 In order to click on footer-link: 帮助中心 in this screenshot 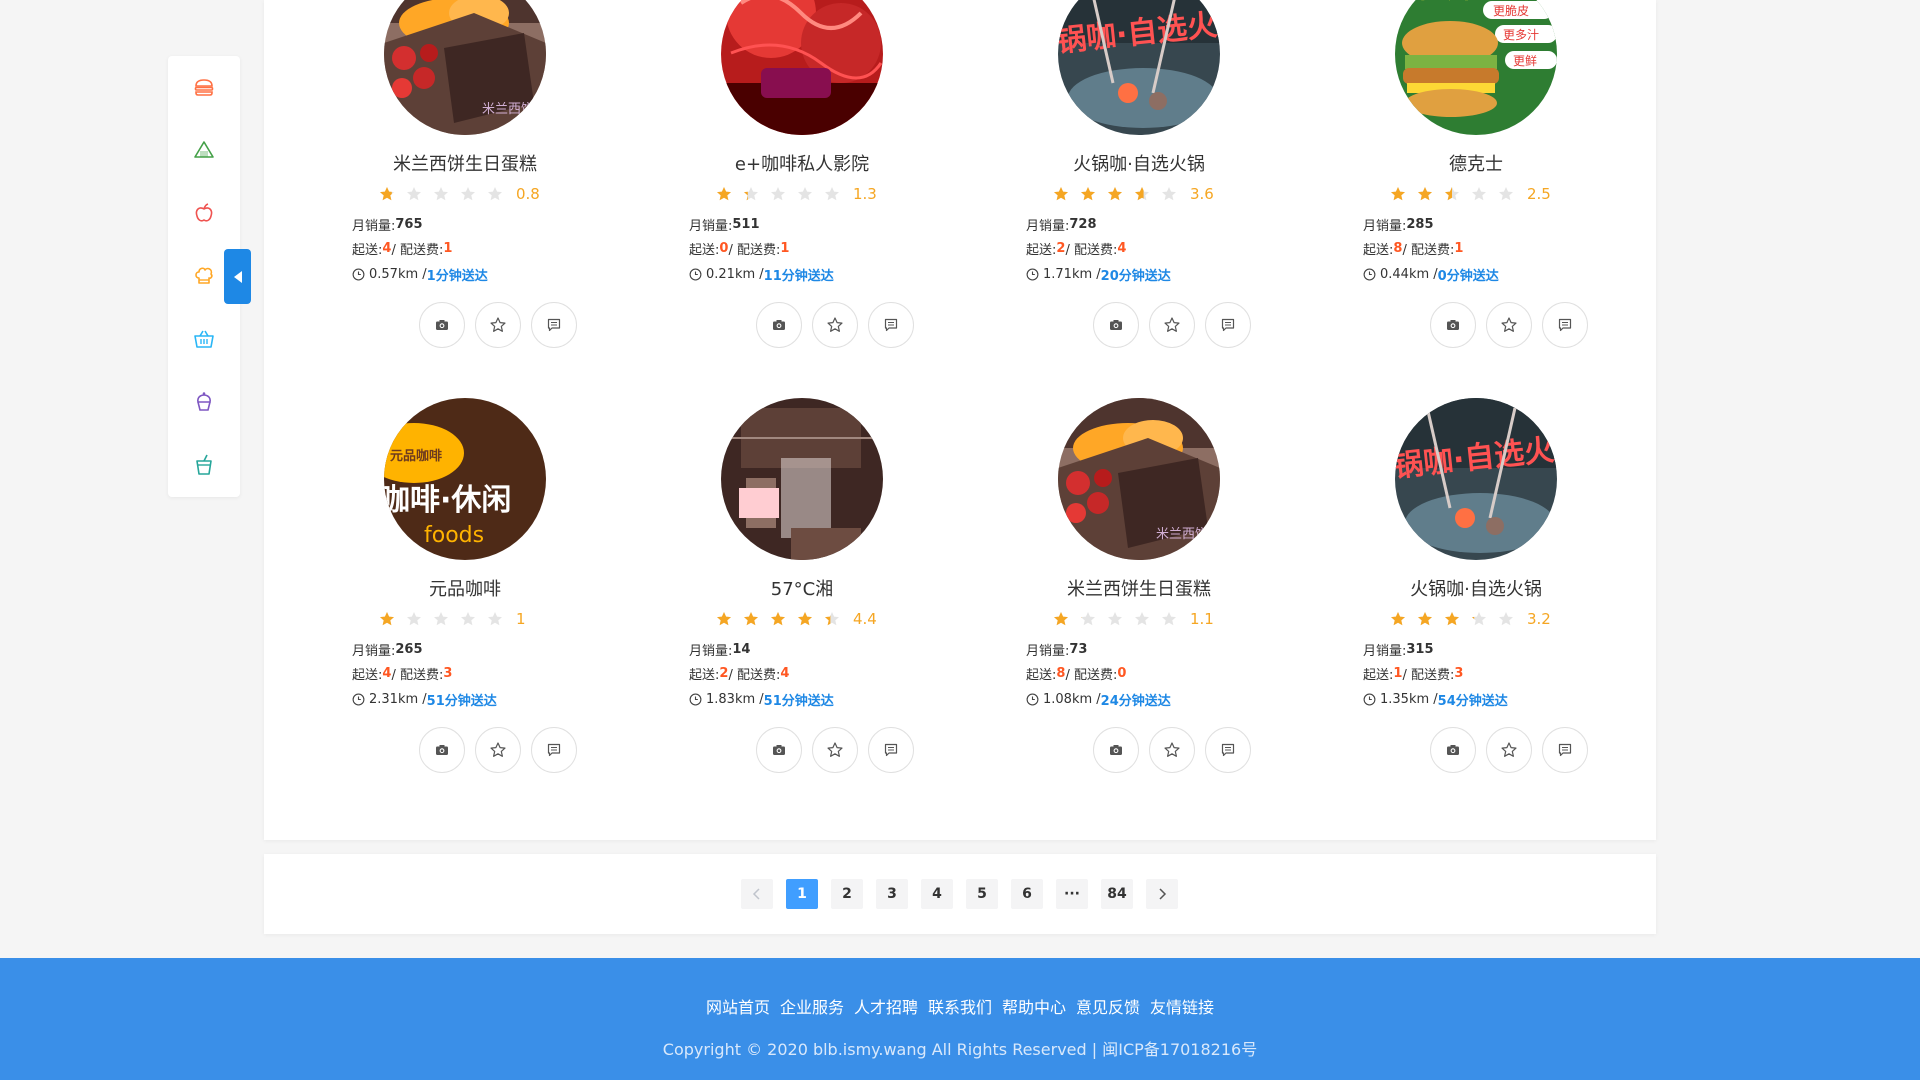, I will do `click(1034, 1006)`.